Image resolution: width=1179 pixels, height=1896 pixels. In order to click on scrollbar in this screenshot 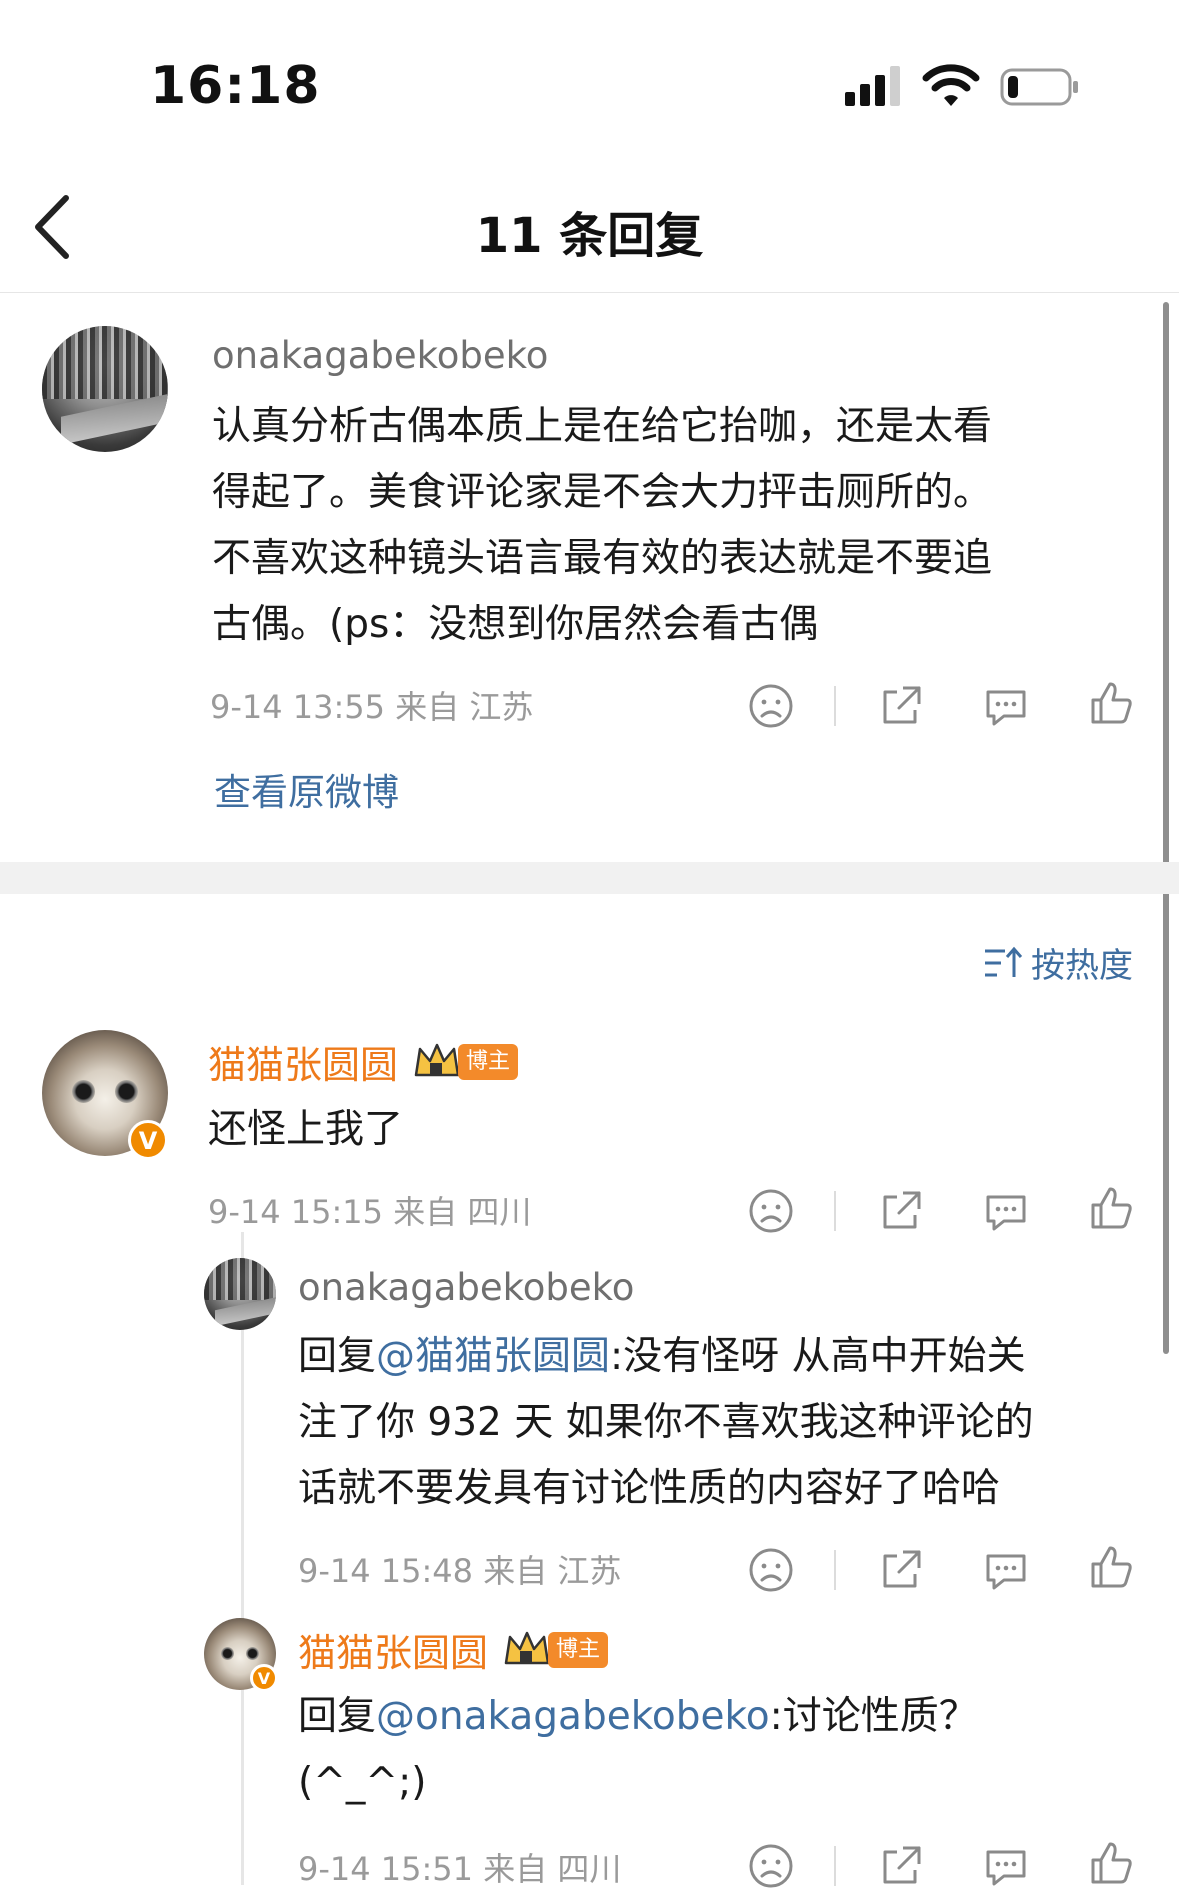, I will do `click(1166, 828)`.